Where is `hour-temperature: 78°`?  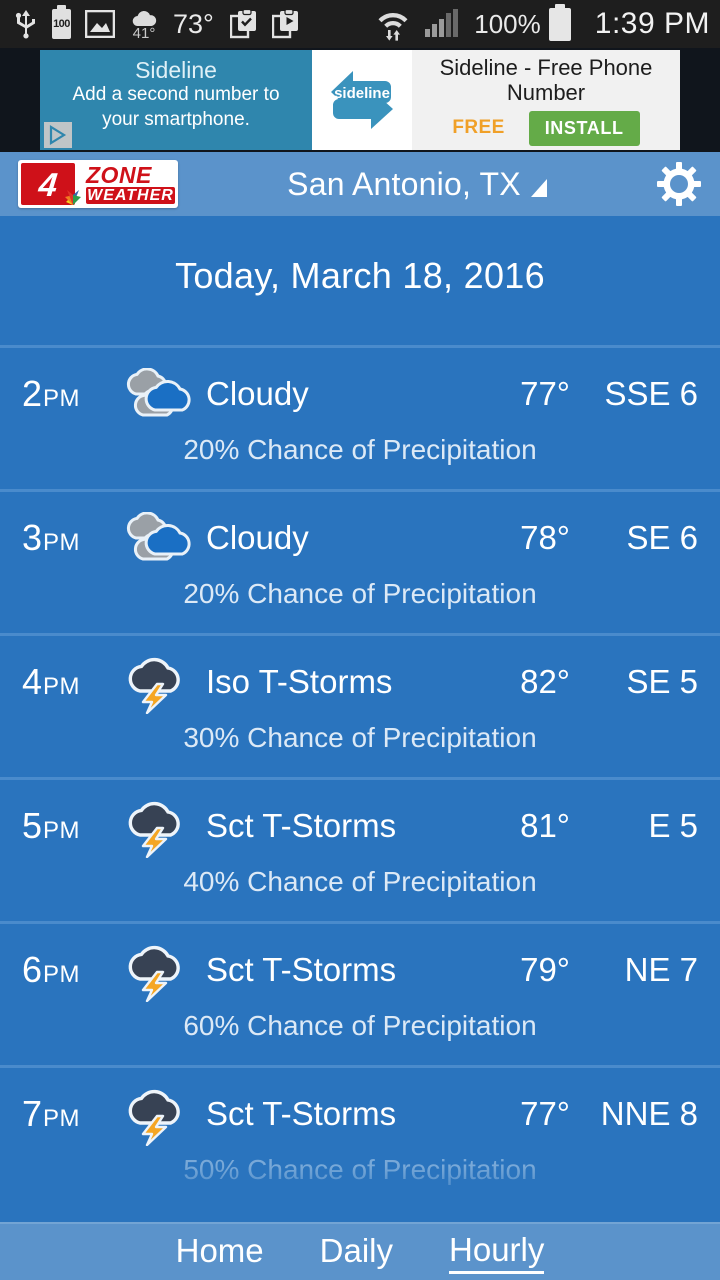 hour-temperature: 78° is located at coordinates (545, 537).